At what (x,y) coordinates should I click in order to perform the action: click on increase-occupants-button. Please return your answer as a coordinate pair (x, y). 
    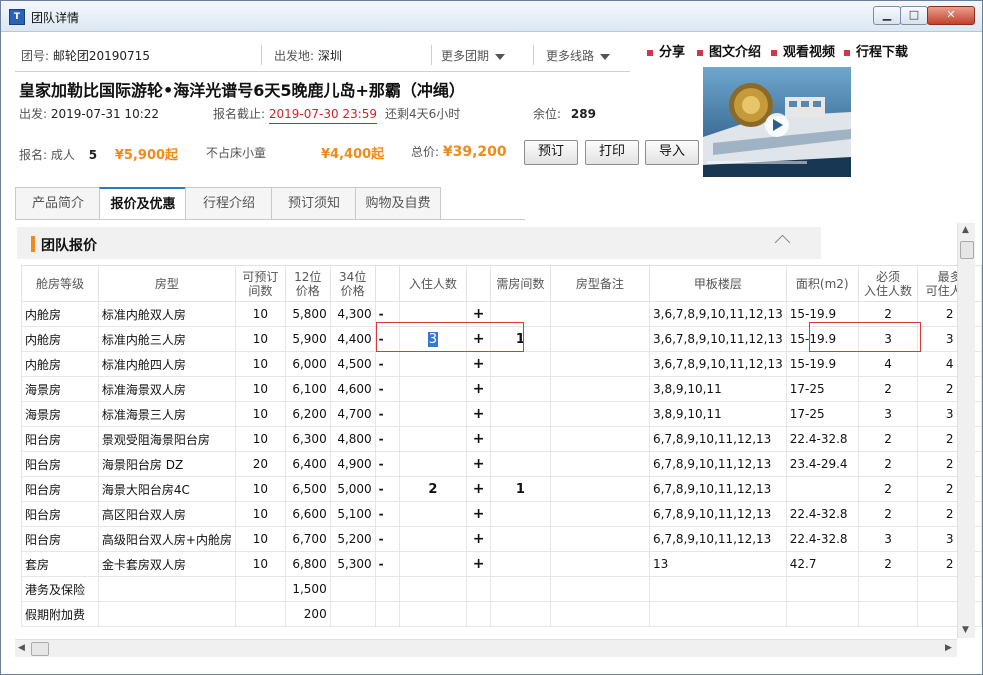
    Looking at the image, I should click on (479, 614).